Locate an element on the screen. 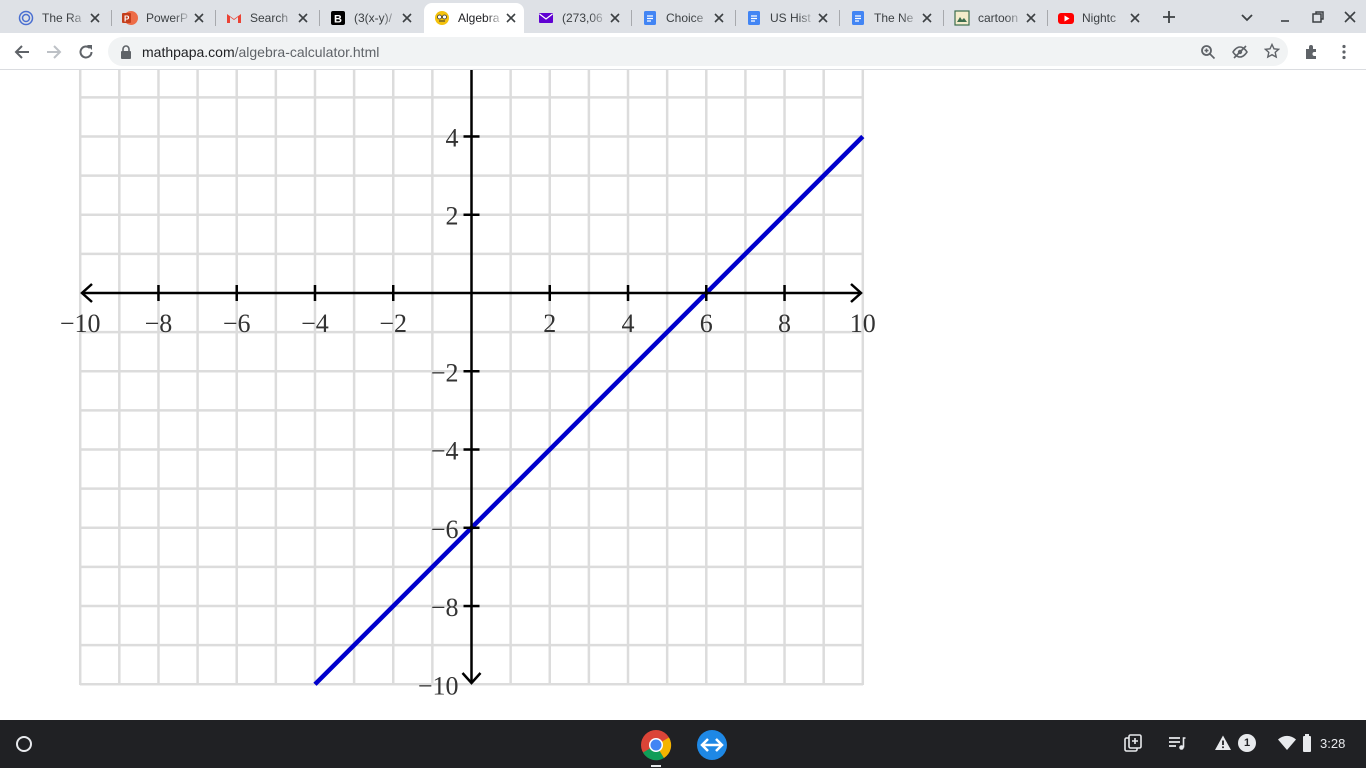 Image resolution: width=1366 pixels, height=768 pixels. warning-status-button is located at coordinates (1223, 743).